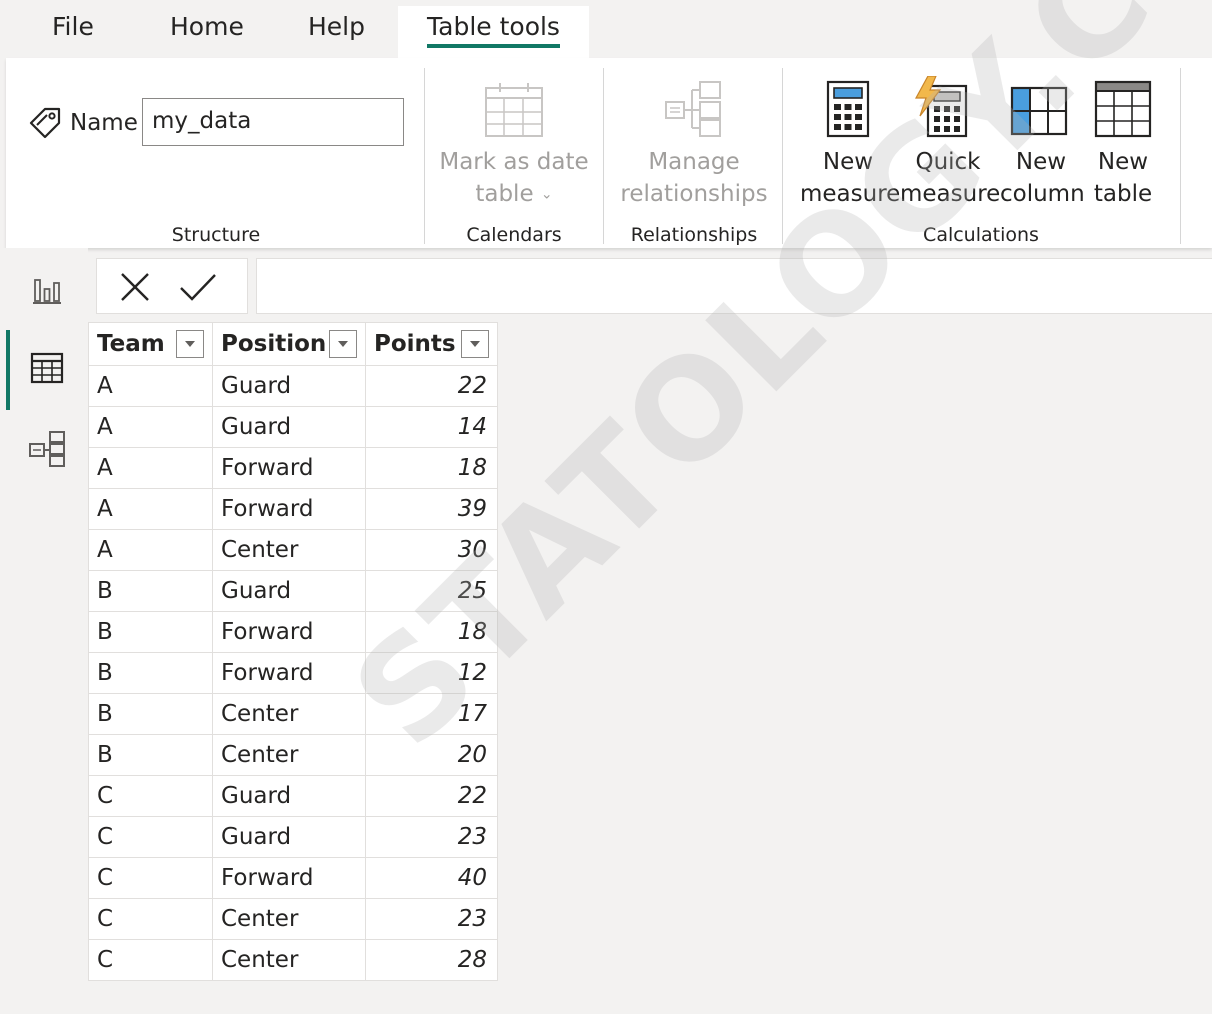 Image resolution: width=1212 pixels, height=1014 pixels. I want to click on group-label-structure: Structure, so click(216, 235).